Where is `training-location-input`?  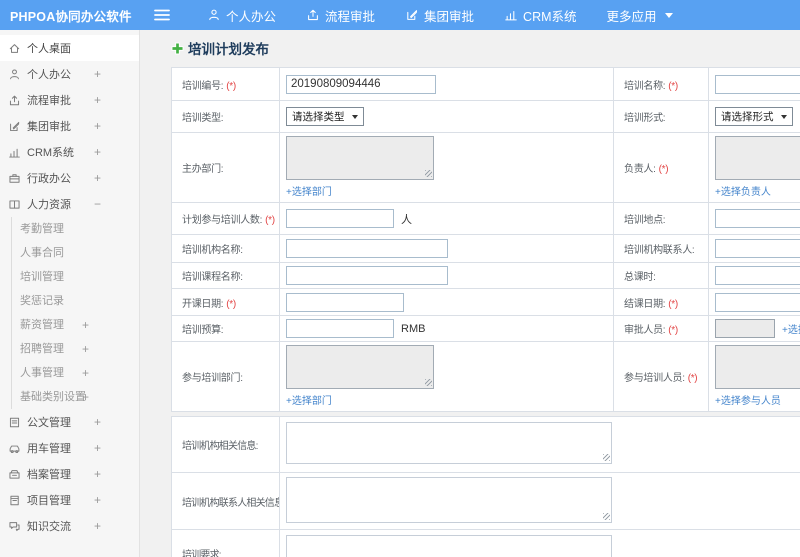 training-location-input is located at coordinates (757, 218).